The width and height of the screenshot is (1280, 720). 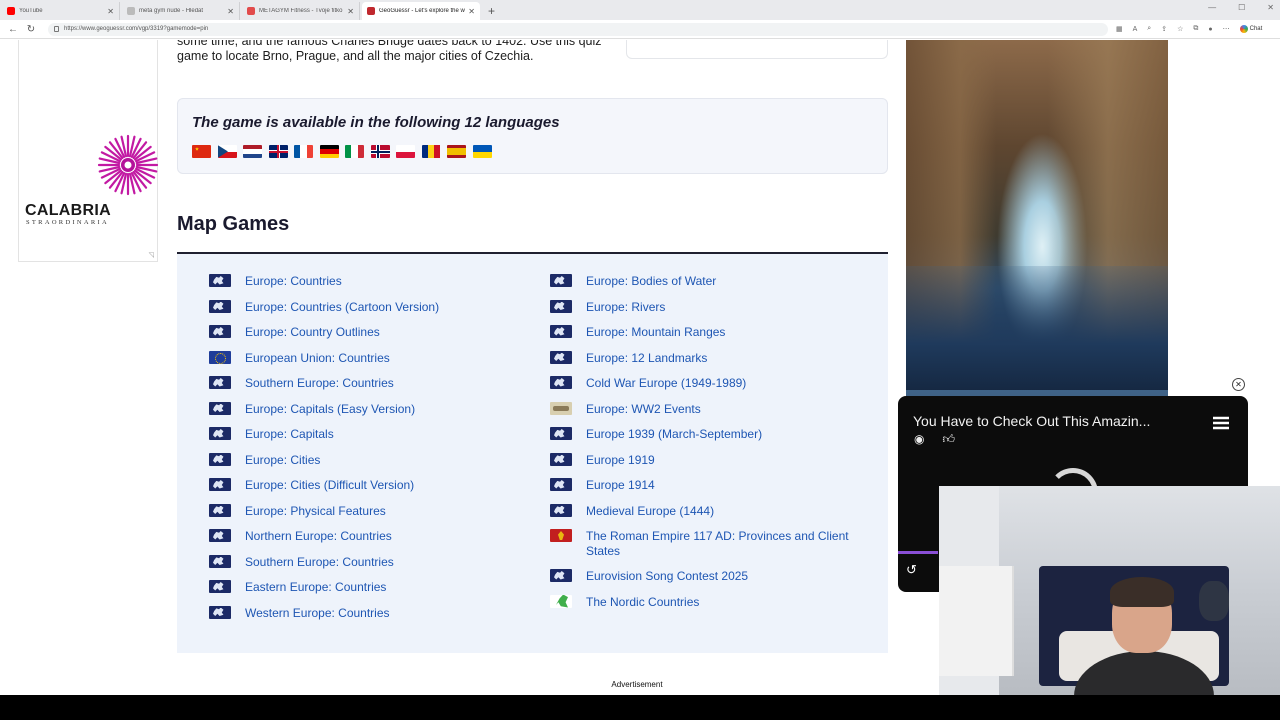 What do you see at coordinates (482, 151) in the screenshot?
I see `ukrainian-flag-icon` at bounding box center [482, 151].